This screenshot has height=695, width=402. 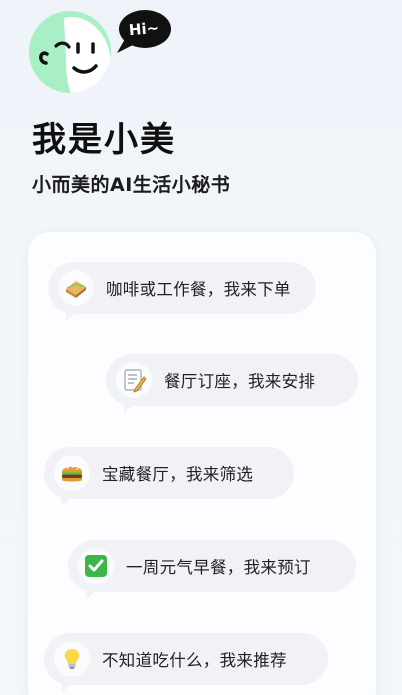 What do you see at coordinates (198, 289) in the screenshot?
I see `feature-label: 咖啡或工作餐，我来下单` at bounding box center [198, 289].